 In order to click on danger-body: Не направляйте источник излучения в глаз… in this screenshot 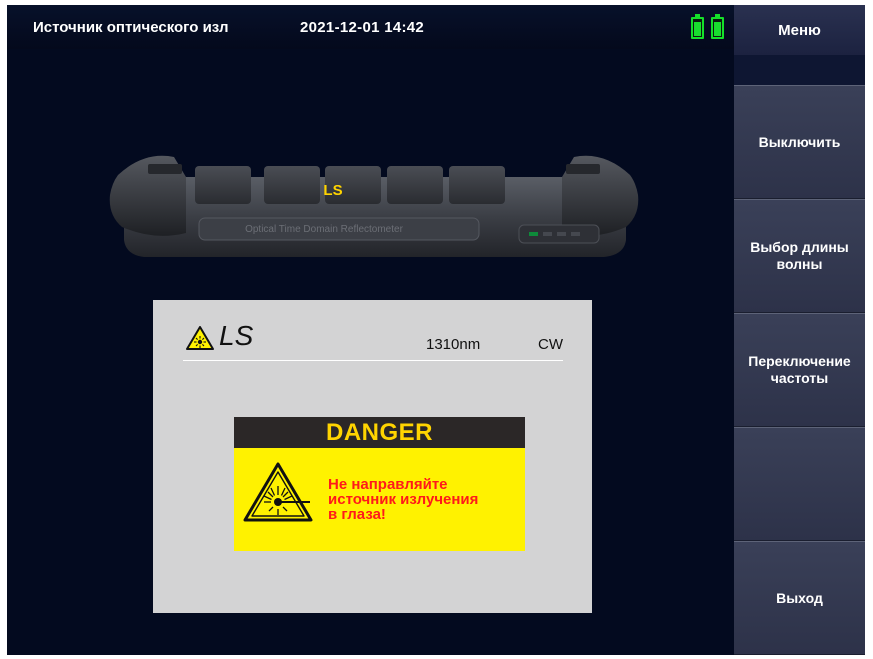, I will do `click(379, 499)`.